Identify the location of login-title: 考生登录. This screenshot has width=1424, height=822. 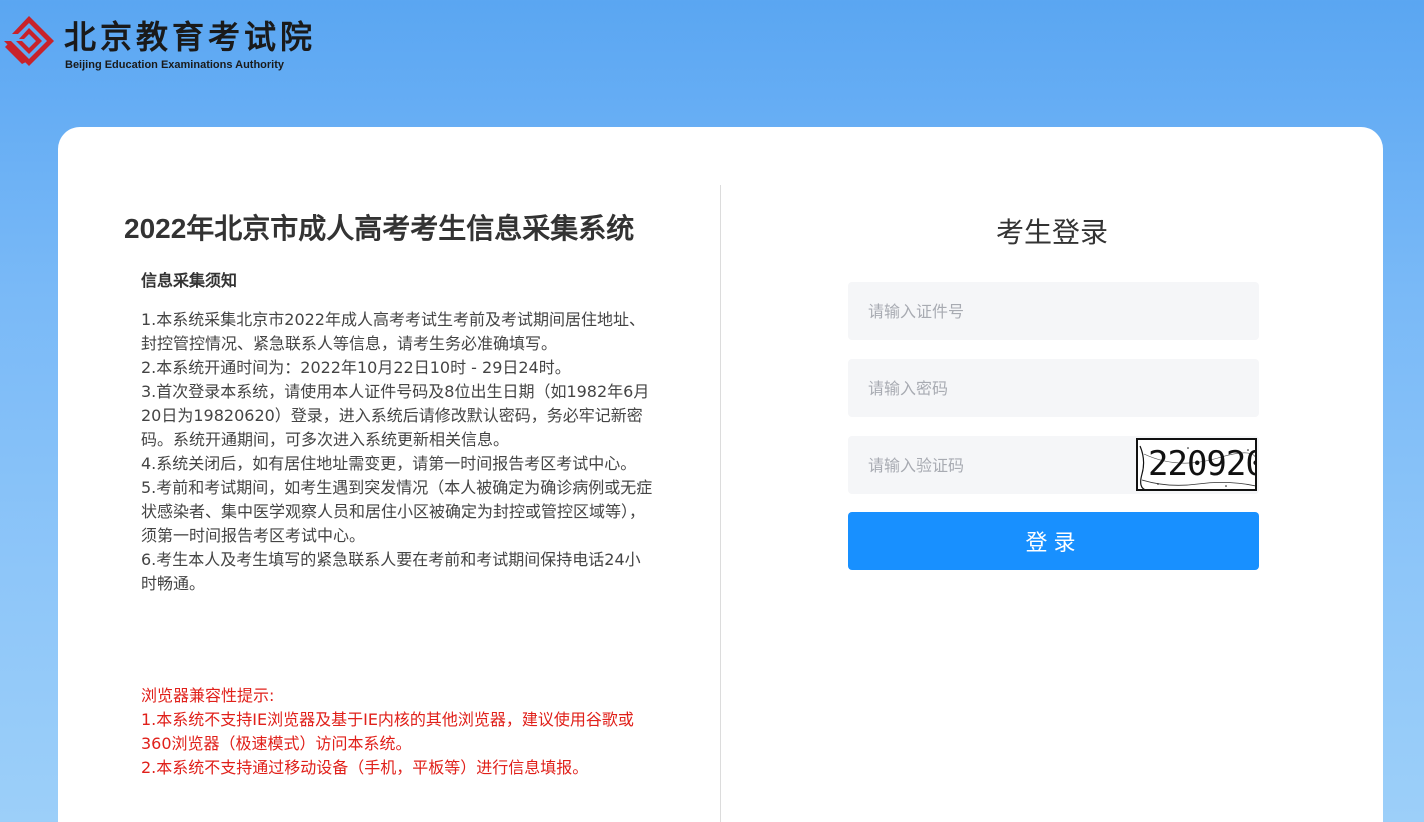
(1051, 232).